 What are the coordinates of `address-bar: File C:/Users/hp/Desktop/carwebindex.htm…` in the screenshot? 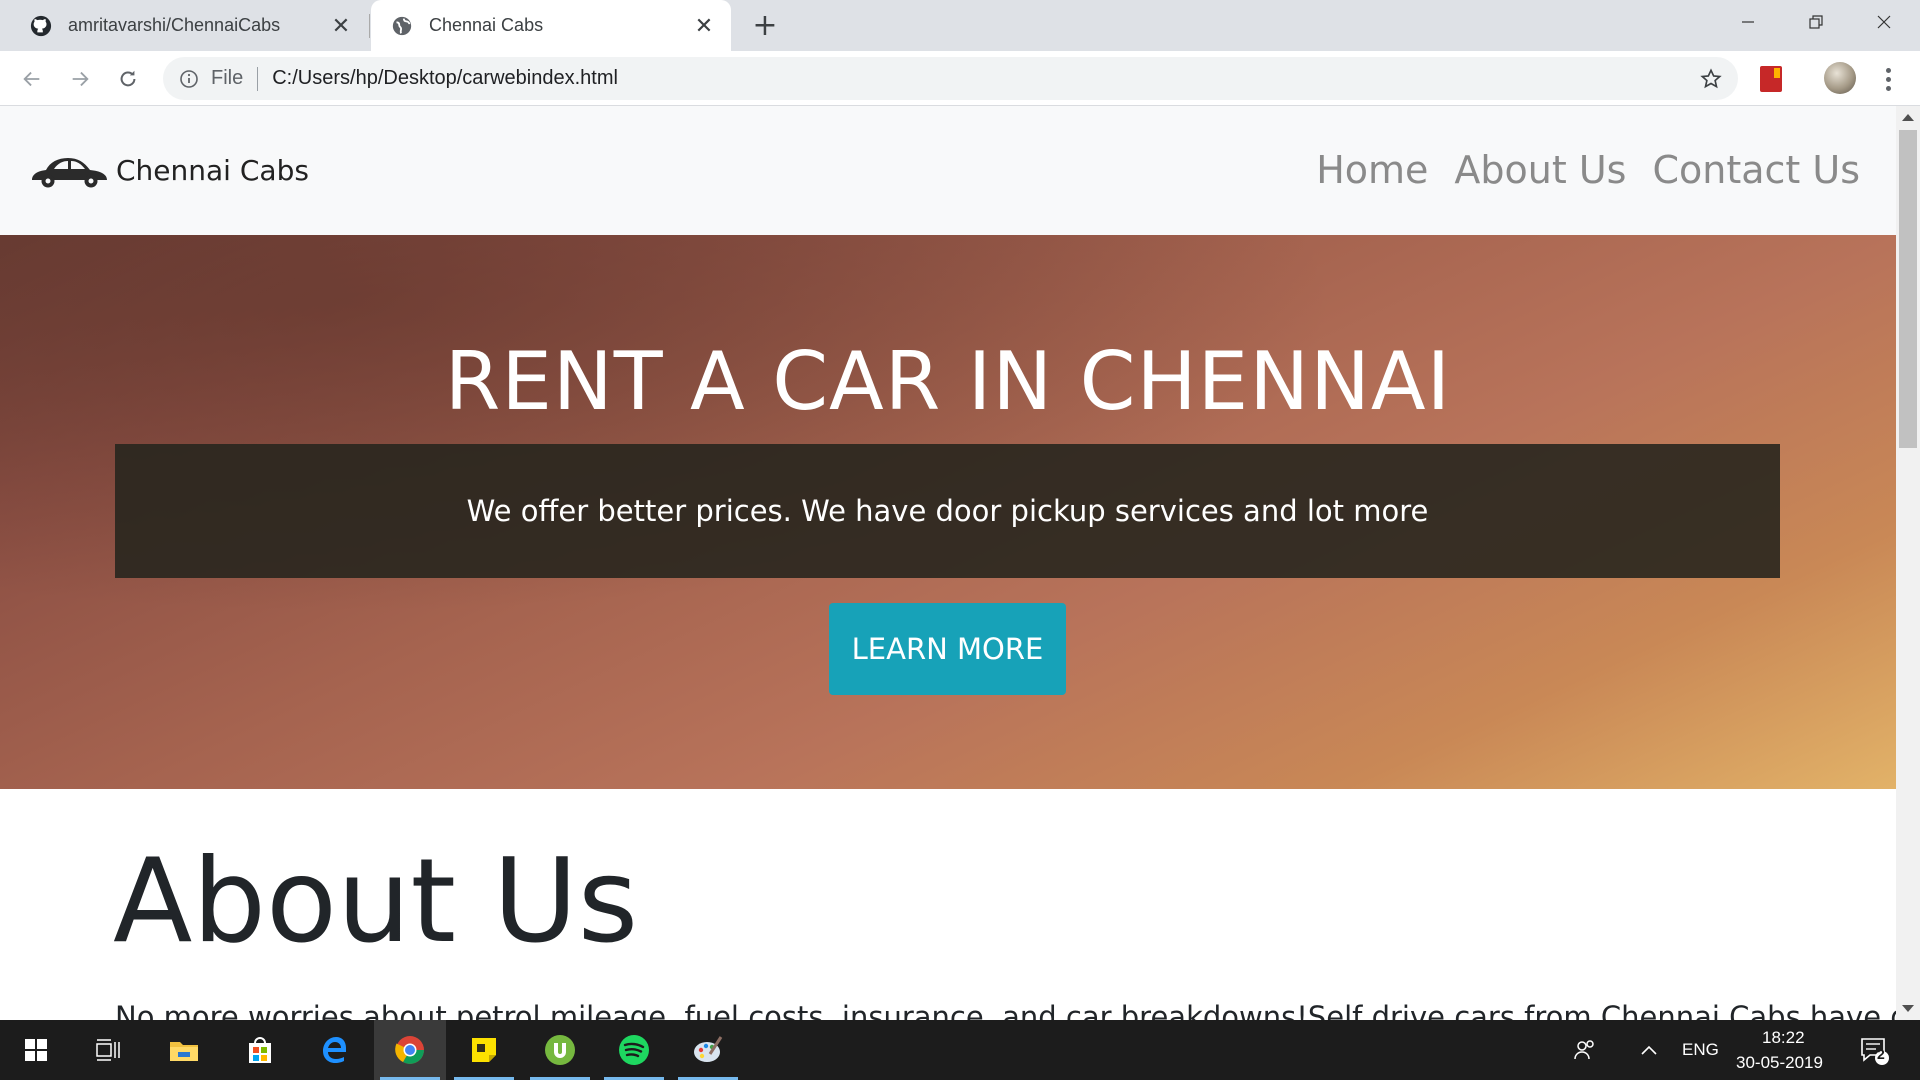 It's located at (950, 78).